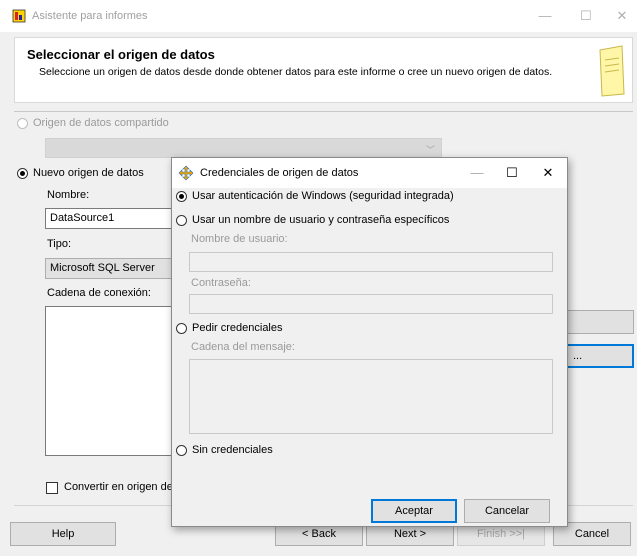 This screenshot has height=556, width=637. I want to click on chevron-down-icon: ﹀, so click(430, 150).